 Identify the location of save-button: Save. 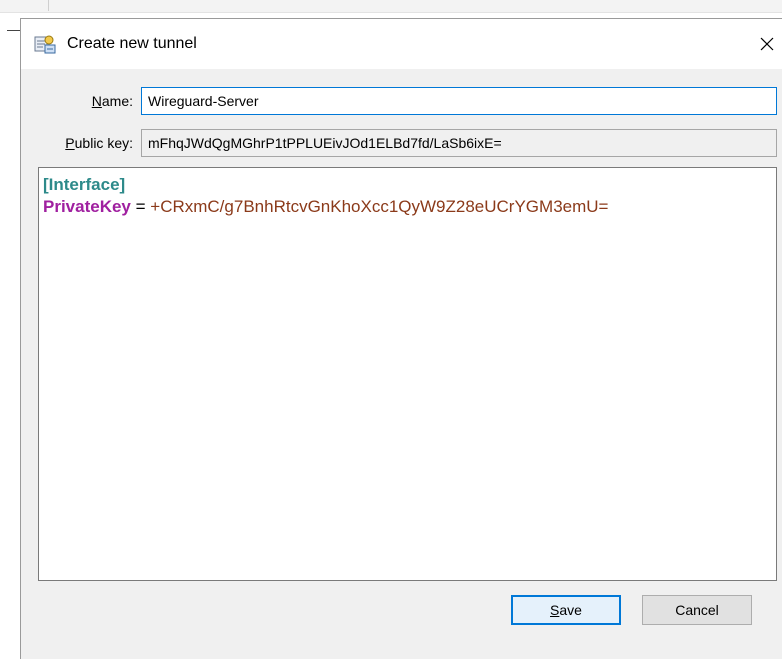
(566, 610).